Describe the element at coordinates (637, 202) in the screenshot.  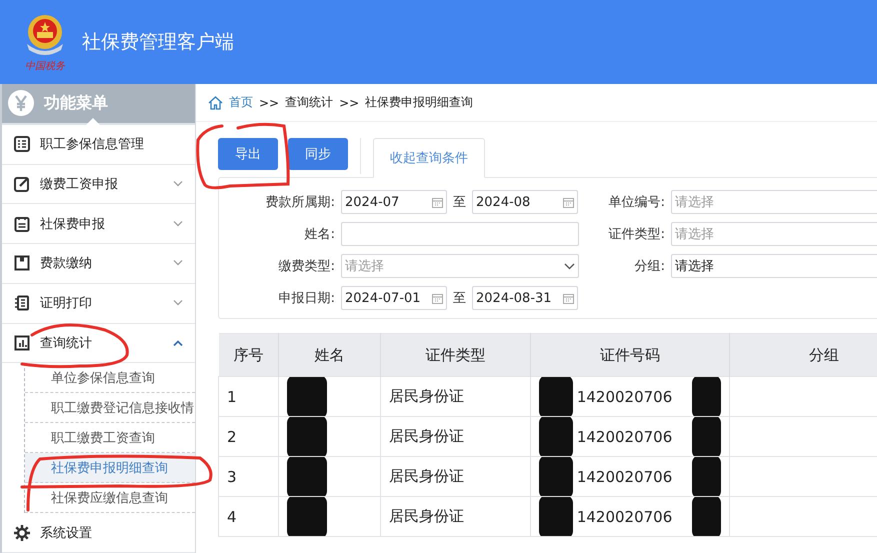
I see `field-label: 单位编号:` at that location.